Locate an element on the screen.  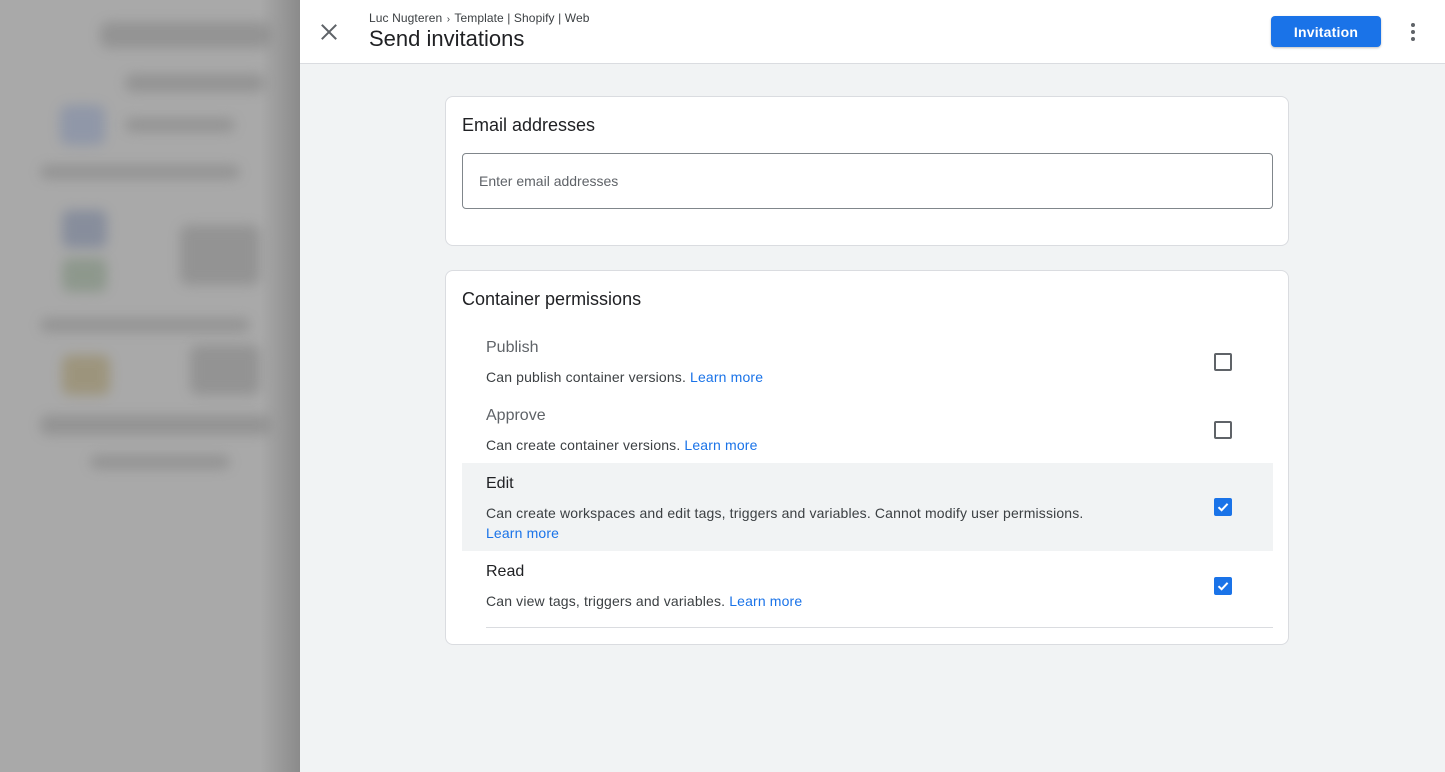
close-icon is located at coordinates (329, 32).